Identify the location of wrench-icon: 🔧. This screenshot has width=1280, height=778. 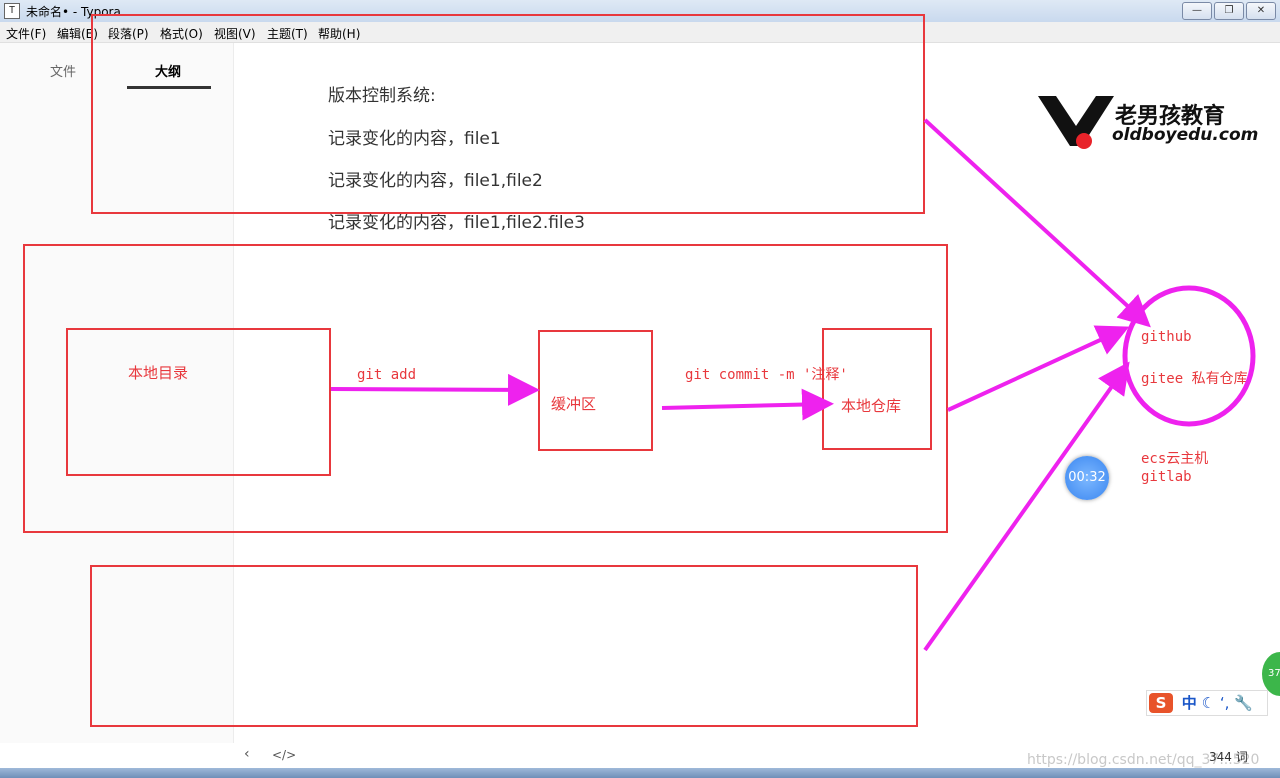
(1243, 703).